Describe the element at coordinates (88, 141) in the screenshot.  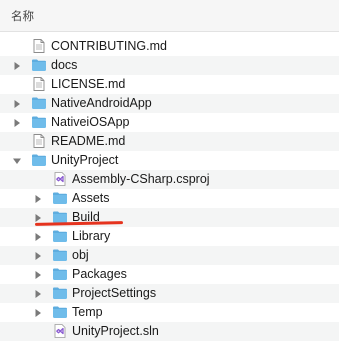
I see `list-item-label: README.md` at that location.